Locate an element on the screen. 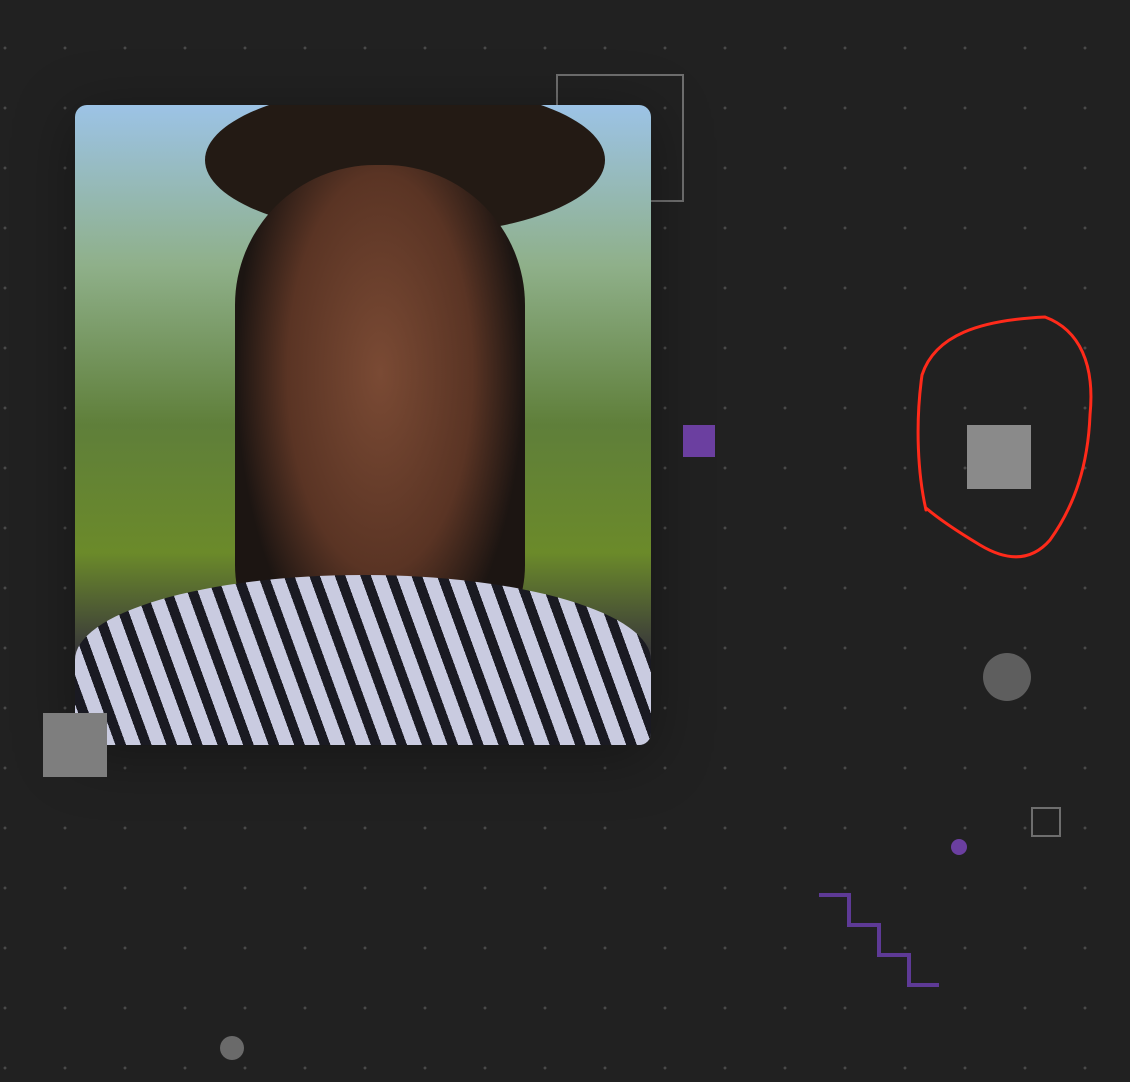 The height and width of the screenshot is (1082, 1130). outline-square-small is located at coordinates (1046, 822).